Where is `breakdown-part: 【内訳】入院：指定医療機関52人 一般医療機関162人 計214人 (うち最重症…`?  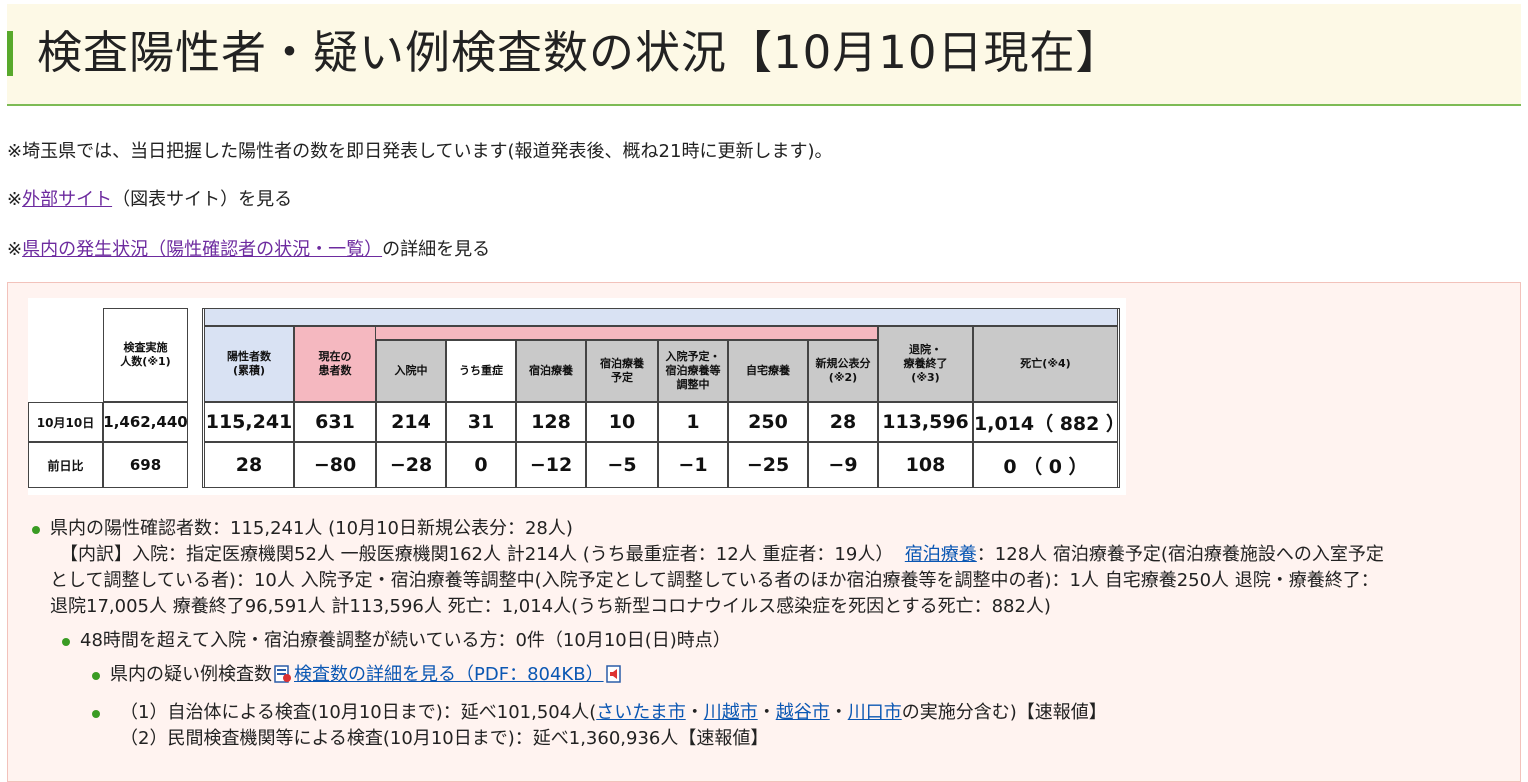 breakdown-part: 【内訳】入院：指定医療機関52人 一般医療機関162人 計214人 (うち最重症… is located at coordinates (477, 554).